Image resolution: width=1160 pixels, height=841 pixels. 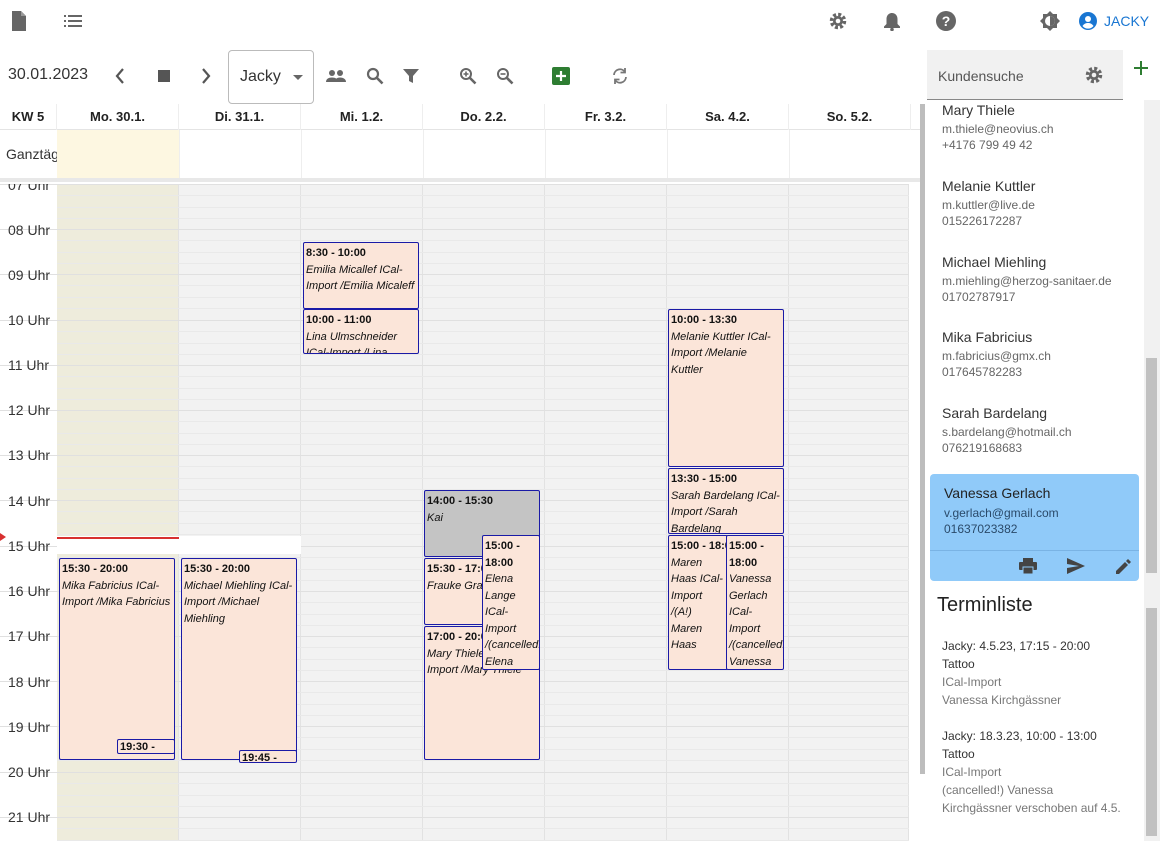 I want to click on terminliste-scrollbar-thumb, so click(x=1151, y=722).